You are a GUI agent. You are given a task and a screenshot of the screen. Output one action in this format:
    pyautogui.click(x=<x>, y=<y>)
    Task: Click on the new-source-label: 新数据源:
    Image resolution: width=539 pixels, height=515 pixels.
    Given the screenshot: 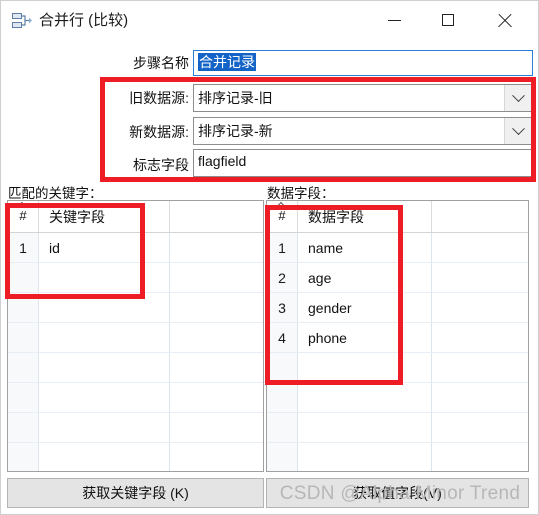 What is the action you would take?
    pyautogui.click(x=159, y=132)
    